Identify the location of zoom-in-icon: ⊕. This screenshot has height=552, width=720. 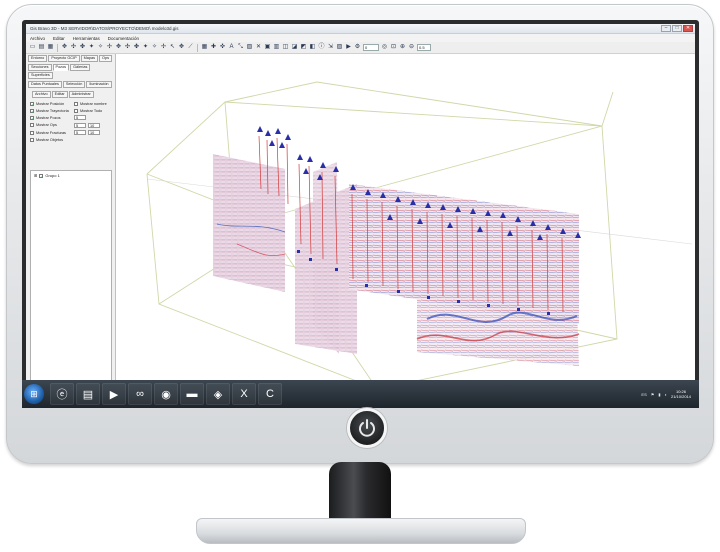
(402, 47).